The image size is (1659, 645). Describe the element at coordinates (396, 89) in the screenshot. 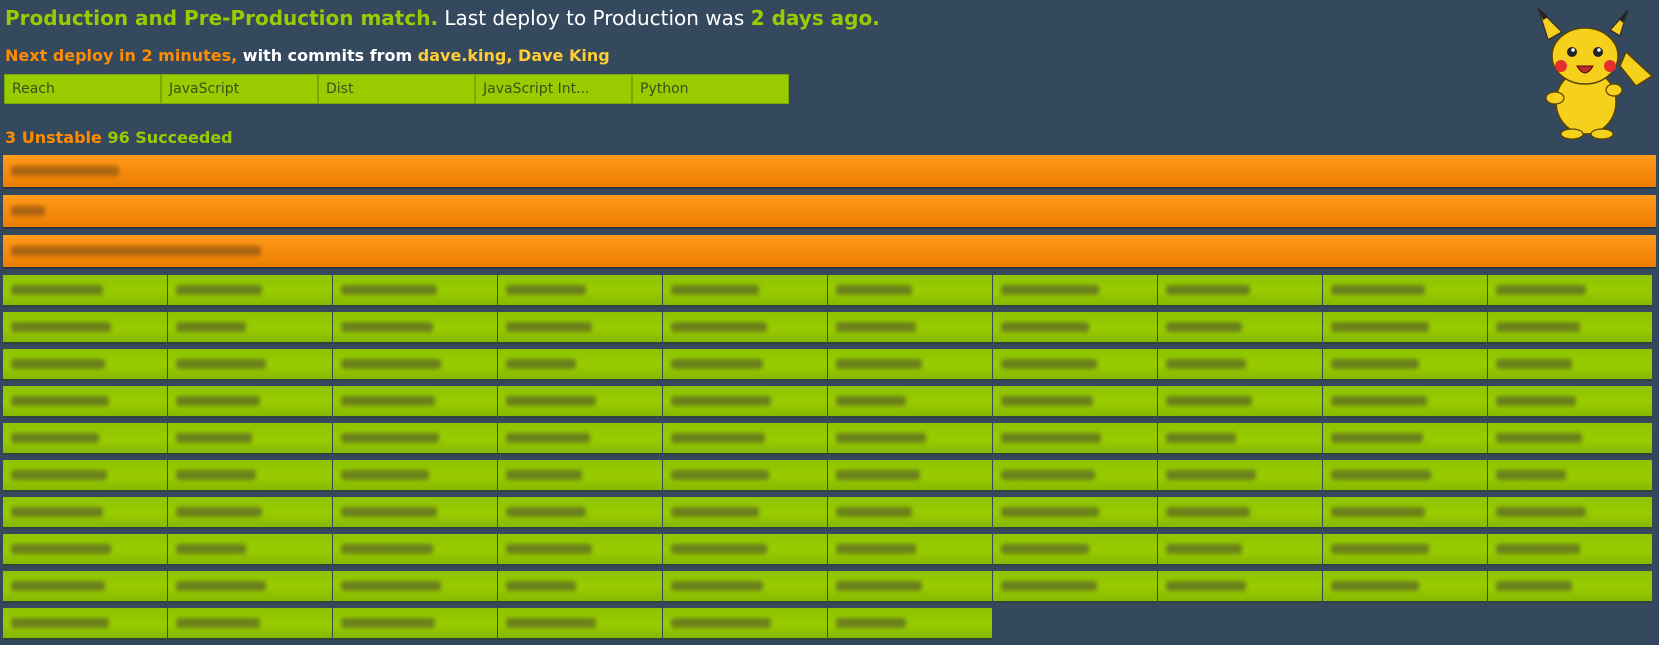

I see `tab-dist: Dist` at that location.